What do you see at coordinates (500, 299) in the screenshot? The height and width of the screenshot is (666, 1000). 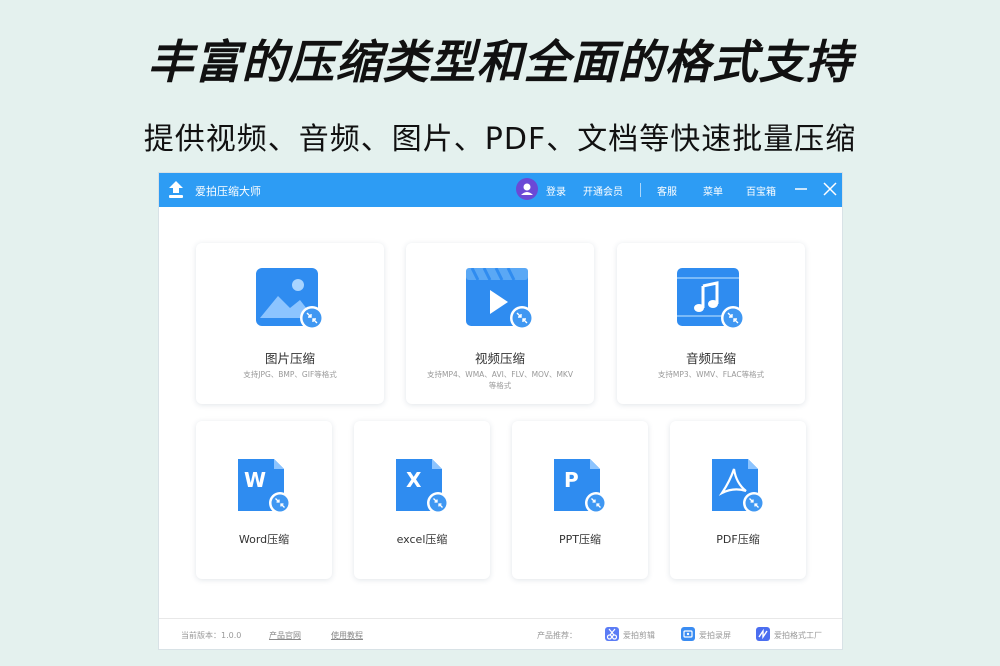 I see `video-icon` at bounding box center [500, 299].